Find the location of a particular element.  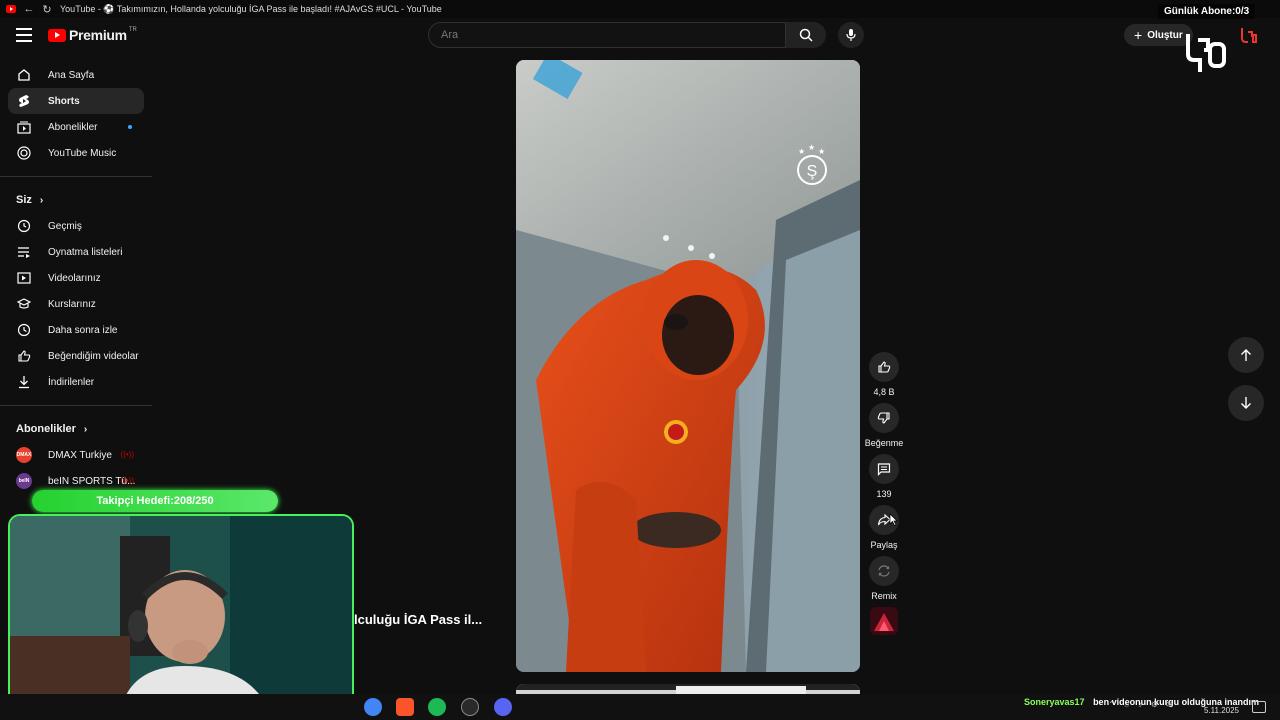

sidebar-item-shorts: Shorts is located at coordinates (76, 101).